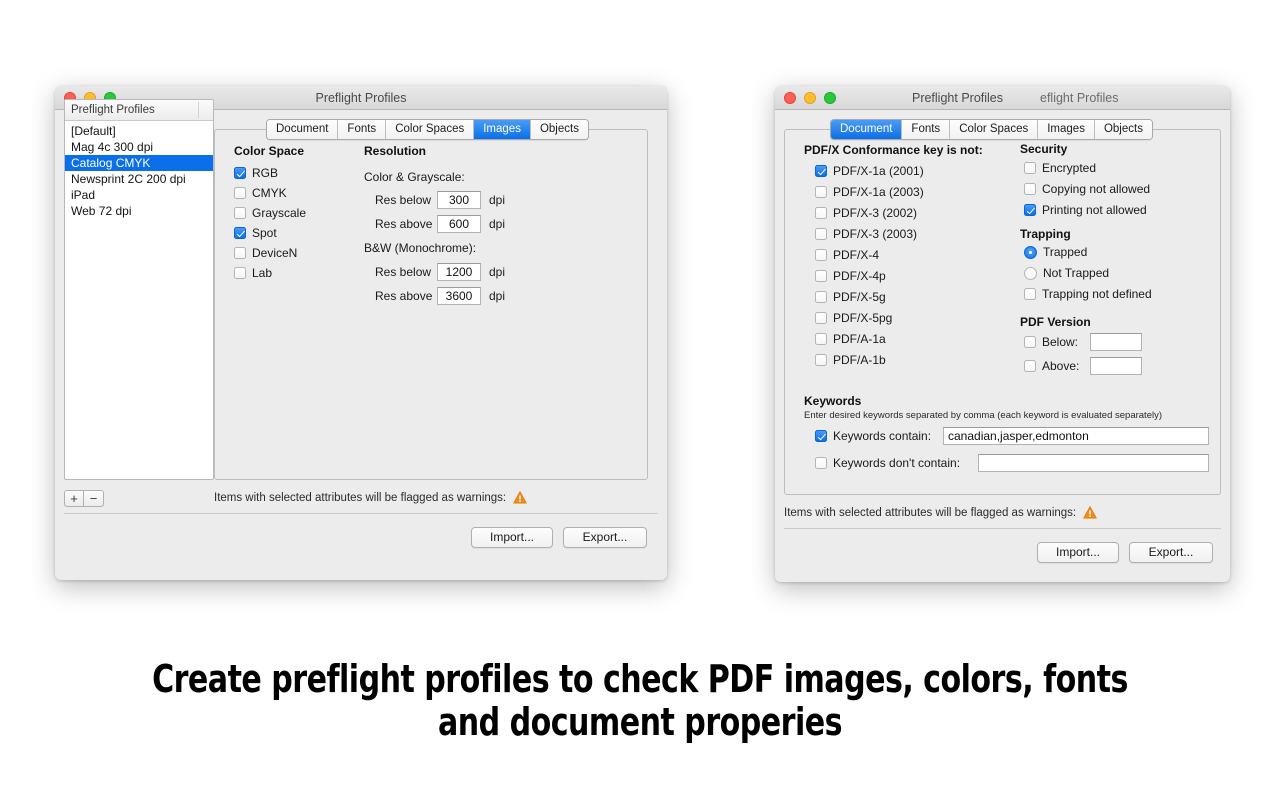  I want to click on trapping-radio-row: Not Trapped, so click(1088, 273).